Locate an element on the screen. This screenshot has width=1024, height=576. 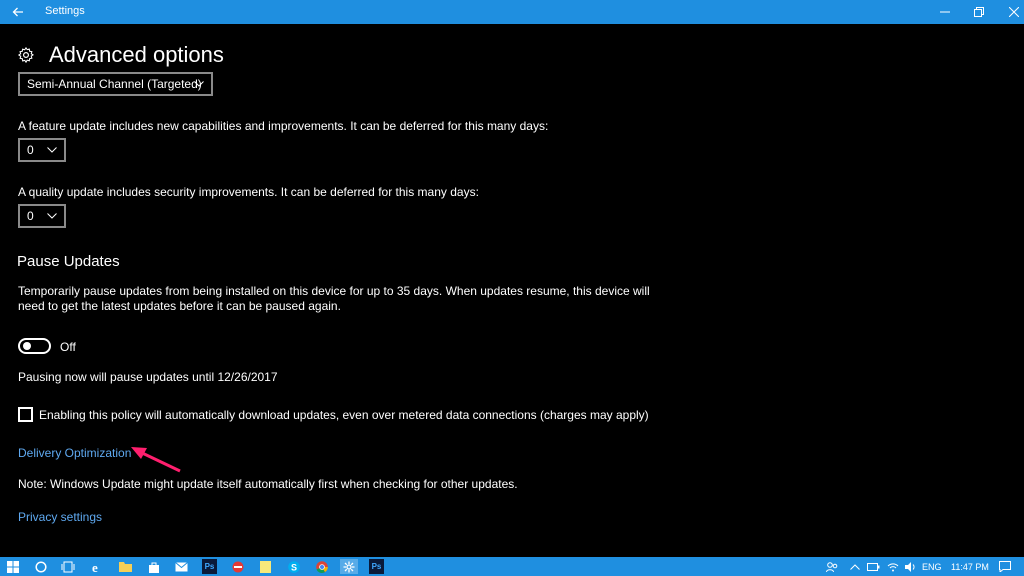
mail-icon is located at coordinates (181, 566).